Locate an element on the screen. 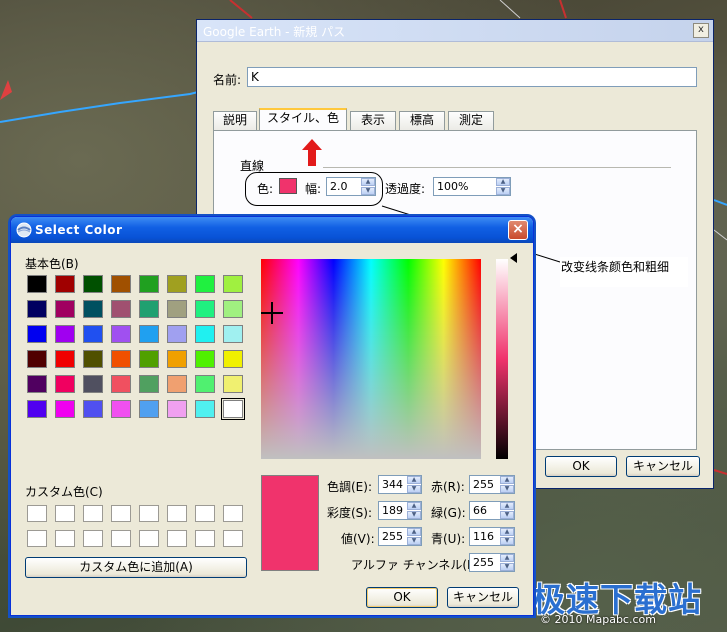 This screenshot has height=632, width=727. tab-view: 表示 is located at coordinates (373, 120).